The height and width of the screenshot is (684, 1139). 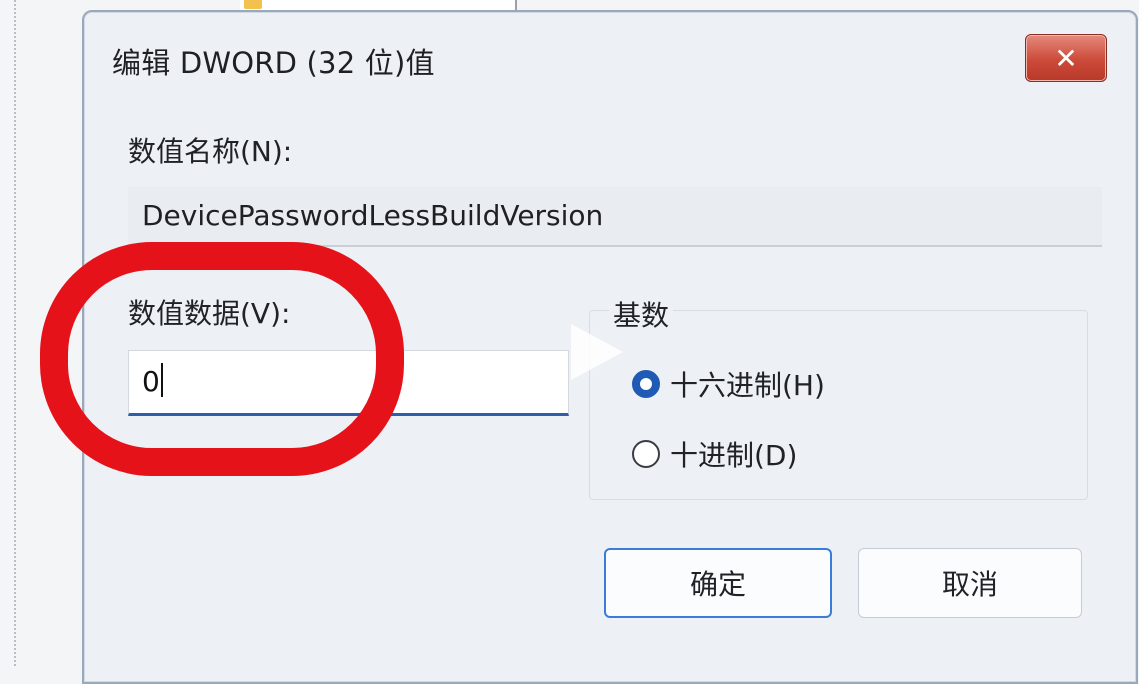 What do you see at coordinates (597, 352) in the screenshot?
I see `play-icon` at bounding box center [597, 352].